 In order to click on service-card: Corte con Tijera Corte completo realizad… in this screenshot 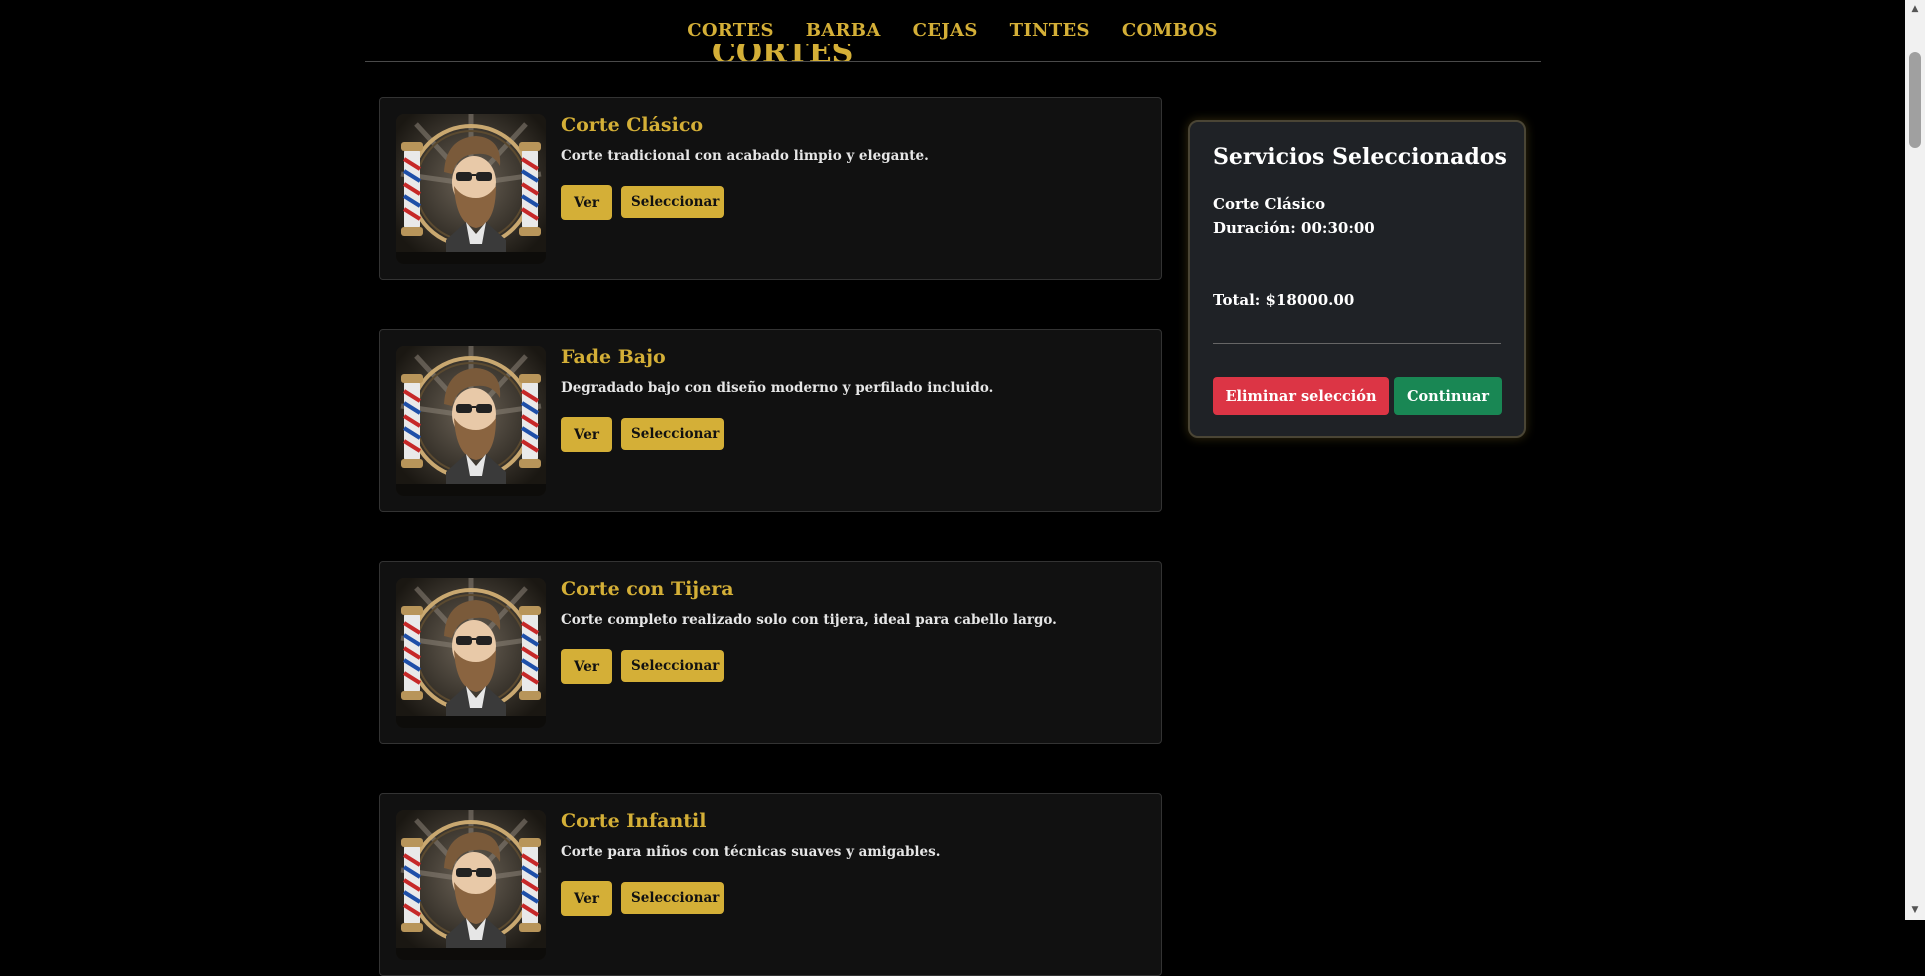, I will do `click(770, 652)`.